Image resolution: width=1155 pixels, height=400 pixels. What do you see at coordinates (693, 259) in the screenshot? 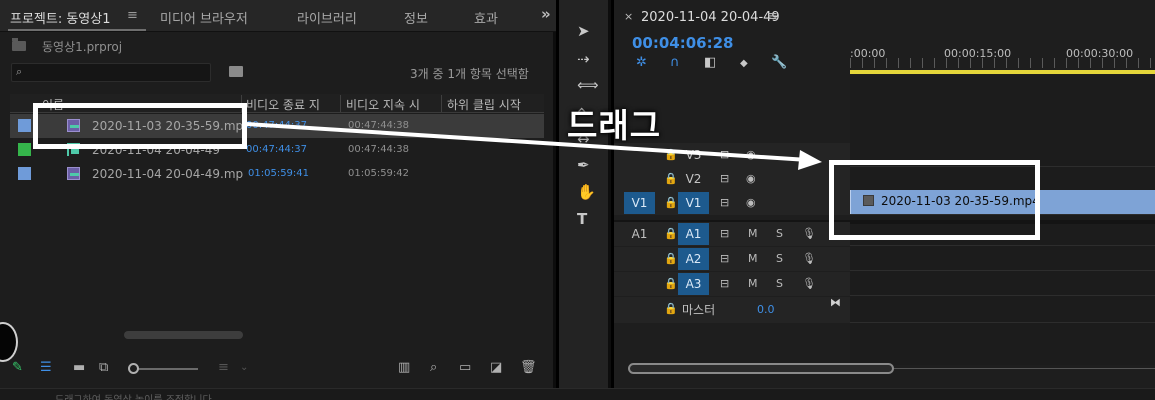
I see `track-name: A2` at bounding box center [693, 259].